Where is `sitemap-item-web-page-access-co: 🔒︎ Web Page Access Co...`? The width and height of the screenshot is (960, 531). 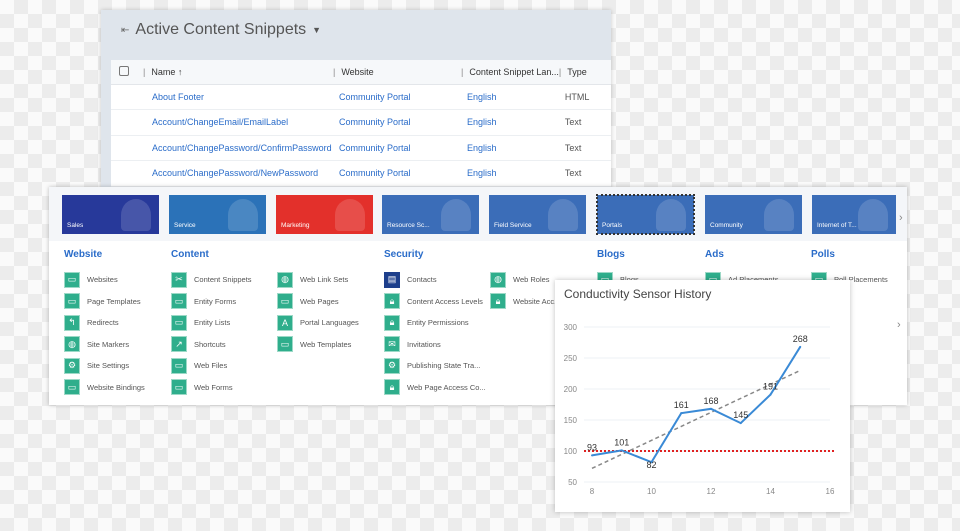
sitemap-item-web-page-access-co: 🔒︎ Web Page Access Co... is located at coordinates (435, 388).